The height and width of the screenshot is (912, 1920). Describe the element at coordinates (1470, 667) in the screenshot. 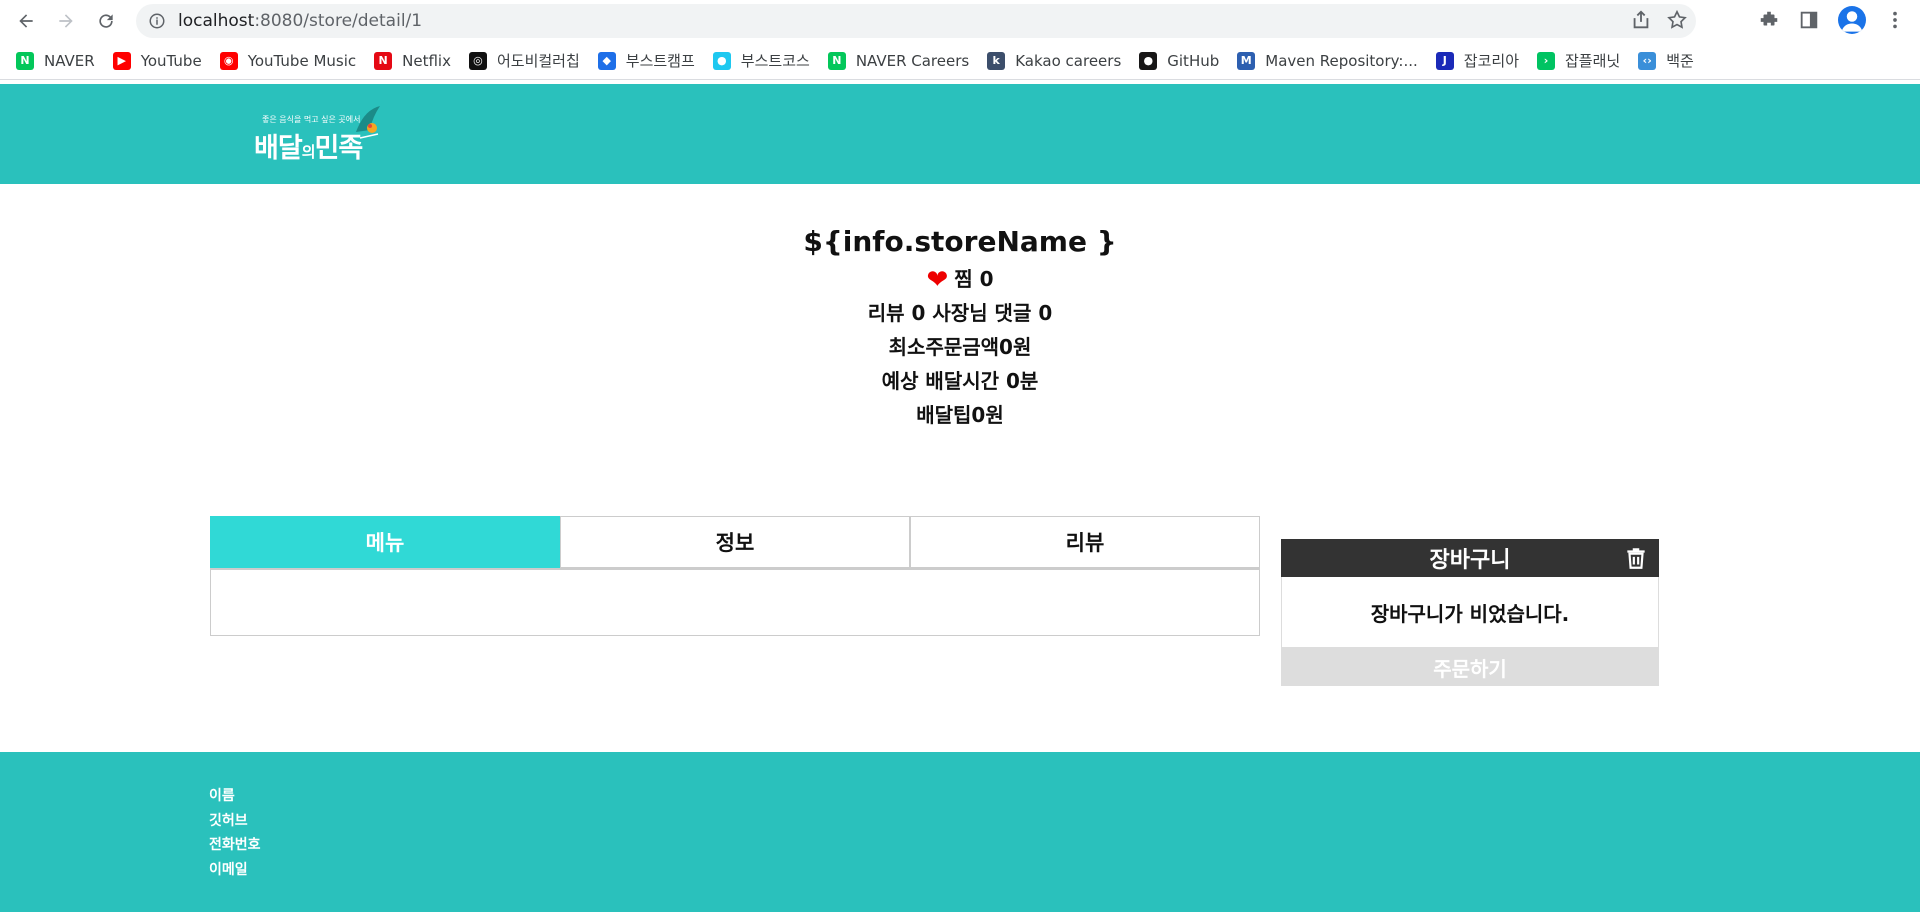

I see `order-button: 주문하기` at that location.